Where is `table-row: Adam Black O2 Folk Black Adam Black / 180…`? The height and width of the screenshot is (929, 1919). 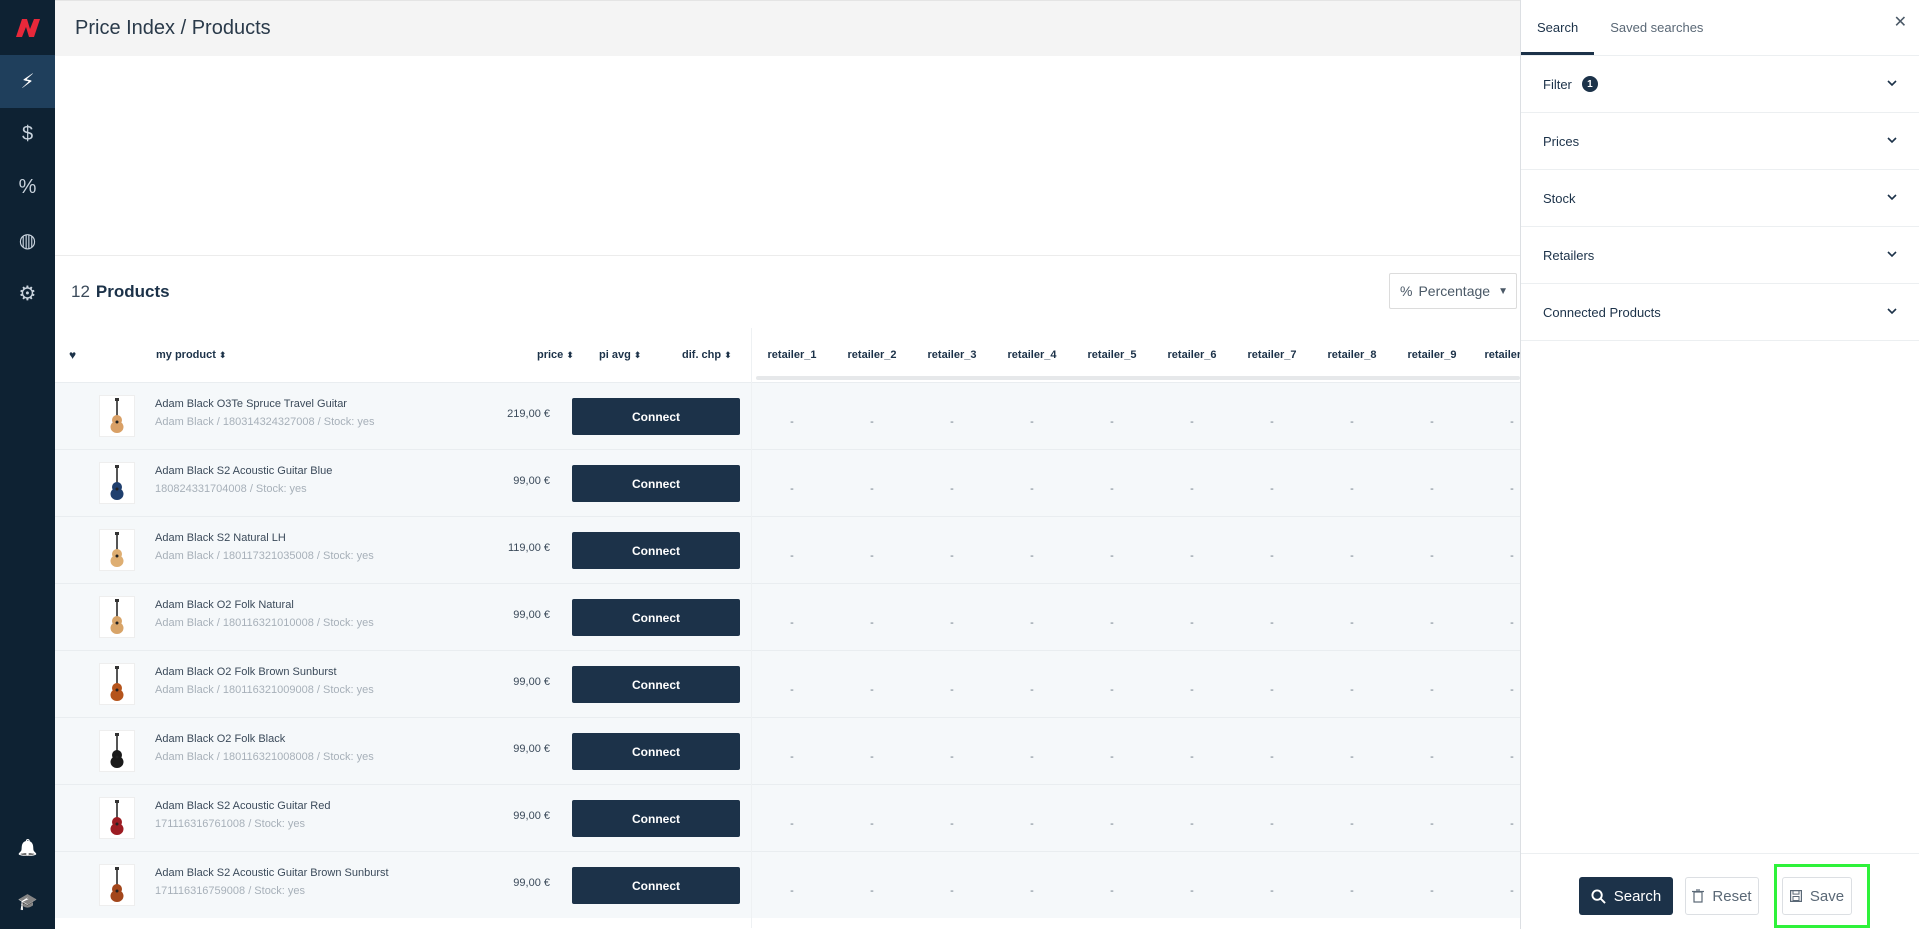 table-row: Adam Black O2 Folk Black Adam Black / 180… is located at coordinates (787, 750).